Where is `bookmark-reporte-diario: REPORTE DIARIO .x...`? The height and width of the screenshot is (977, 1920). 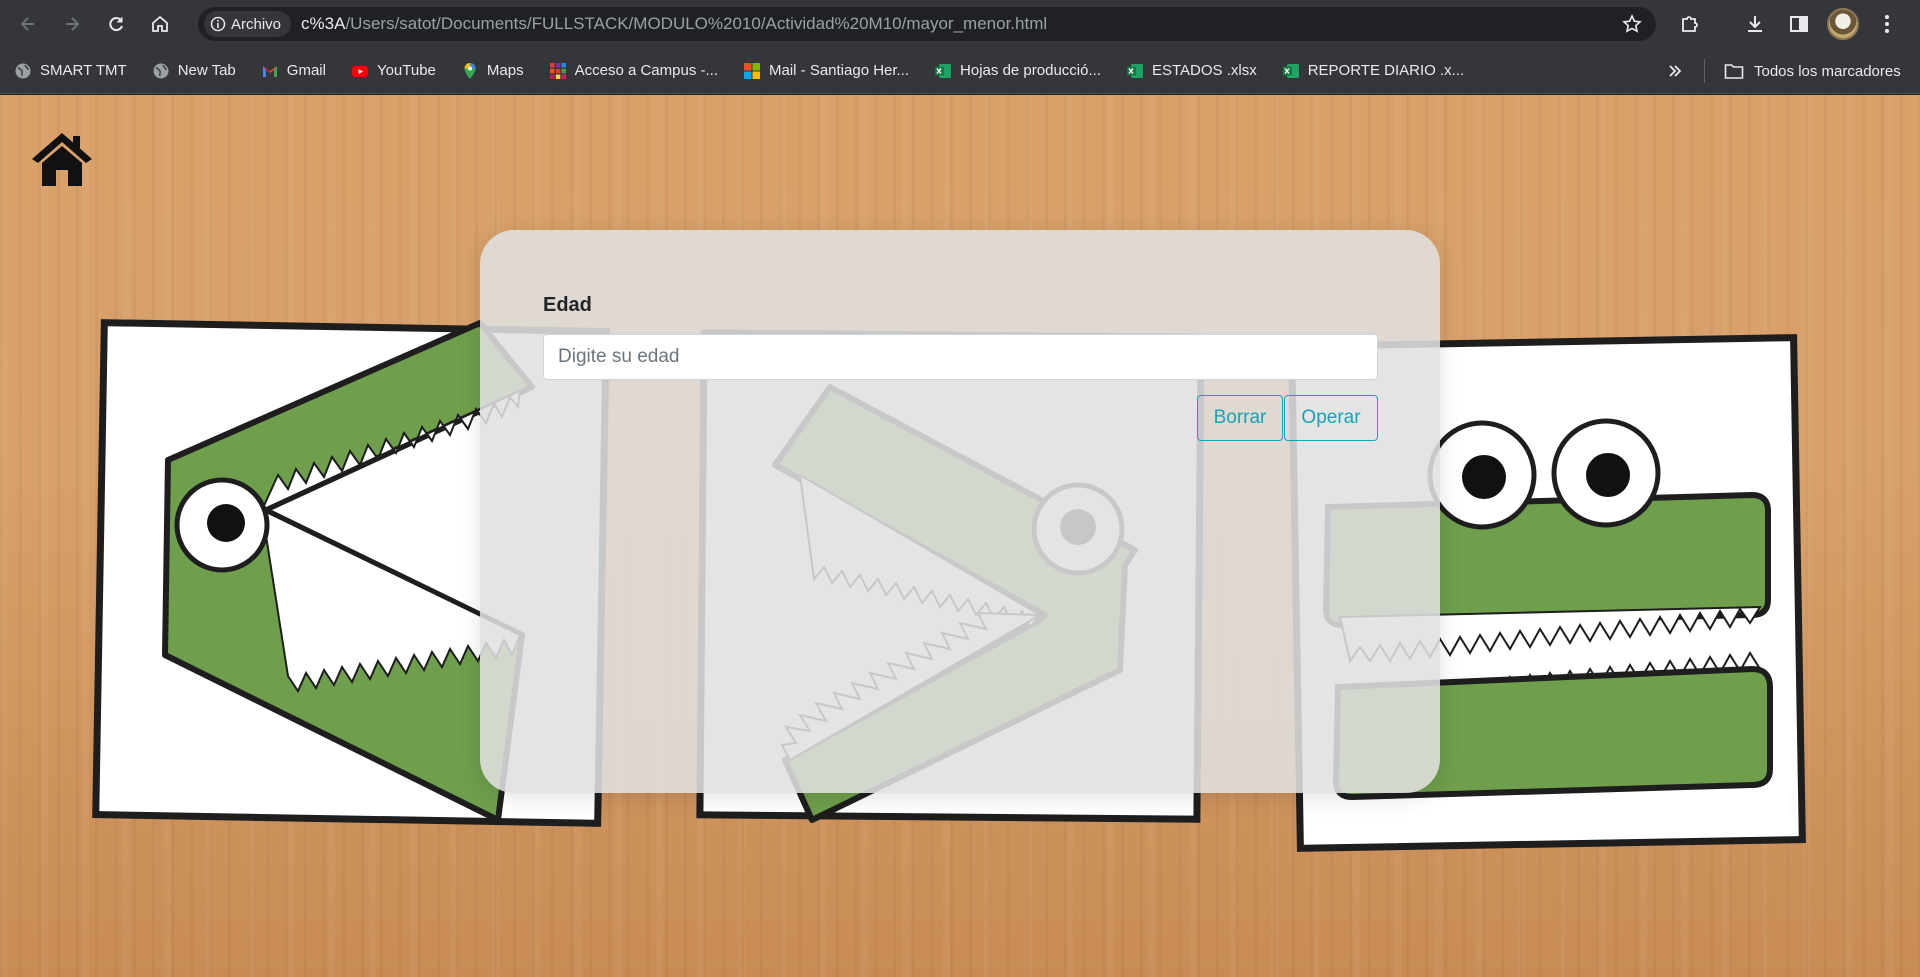
bookmark-reporte-diario: REPORTE DIARIO .x... is located at coordinates (1373, 71).